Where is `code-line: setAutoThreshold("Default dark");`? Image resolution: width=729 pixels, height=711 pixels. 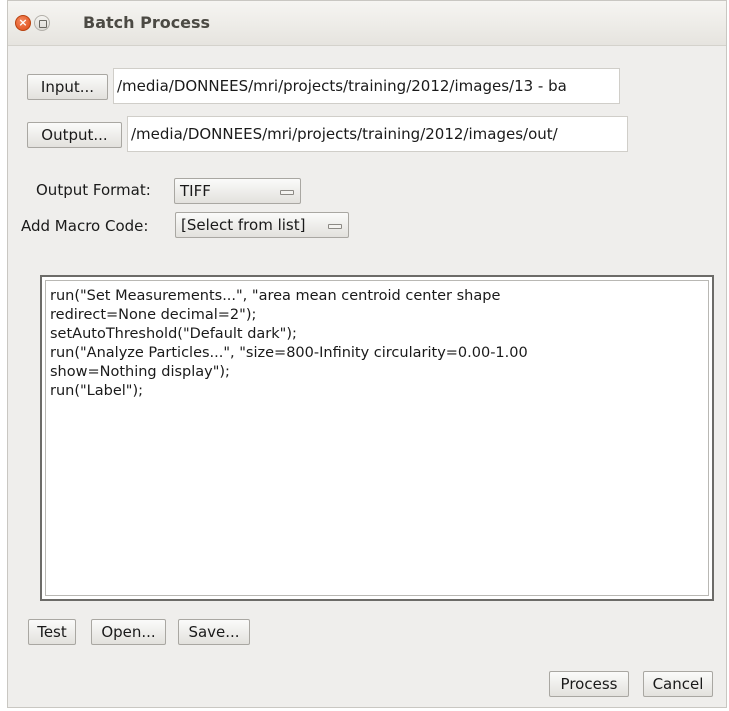
code-line: setAutoThreshold("Default dark"); is located at coordinates (173, 334).